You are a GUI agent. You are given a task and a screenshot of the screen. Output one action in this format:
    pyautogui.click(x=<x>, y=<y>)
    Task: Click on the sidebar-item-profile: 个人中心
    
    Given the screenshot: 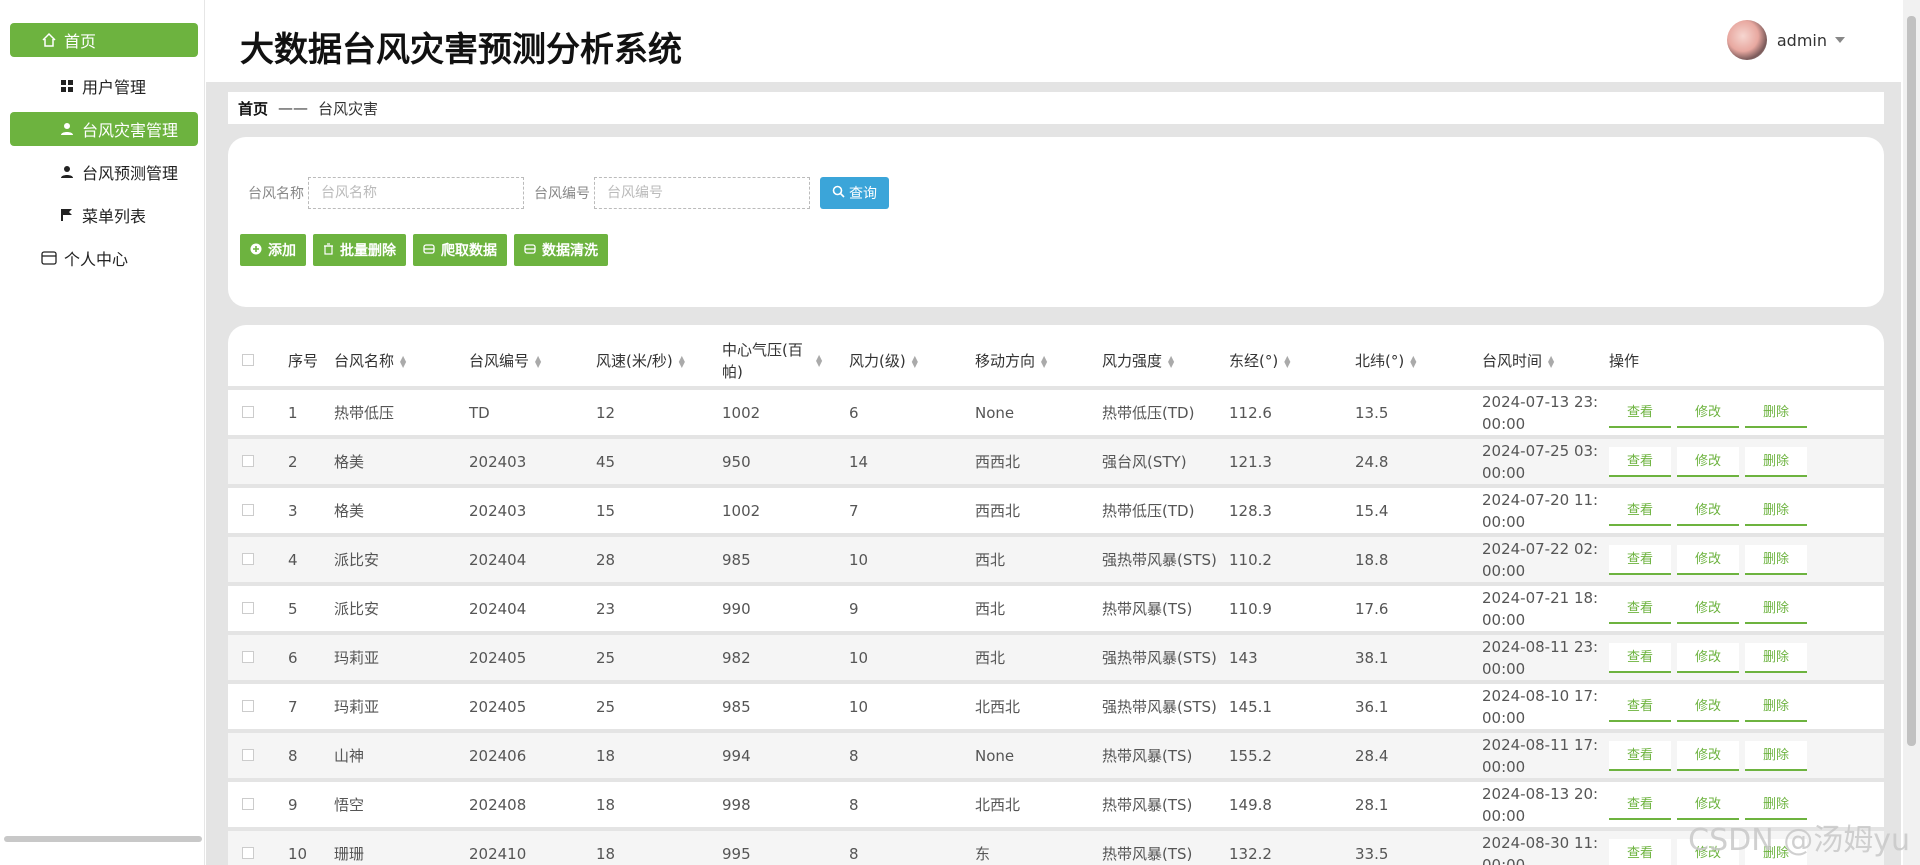 What is the action you would take?
    pyautogui.click(x=104, y=258)
    